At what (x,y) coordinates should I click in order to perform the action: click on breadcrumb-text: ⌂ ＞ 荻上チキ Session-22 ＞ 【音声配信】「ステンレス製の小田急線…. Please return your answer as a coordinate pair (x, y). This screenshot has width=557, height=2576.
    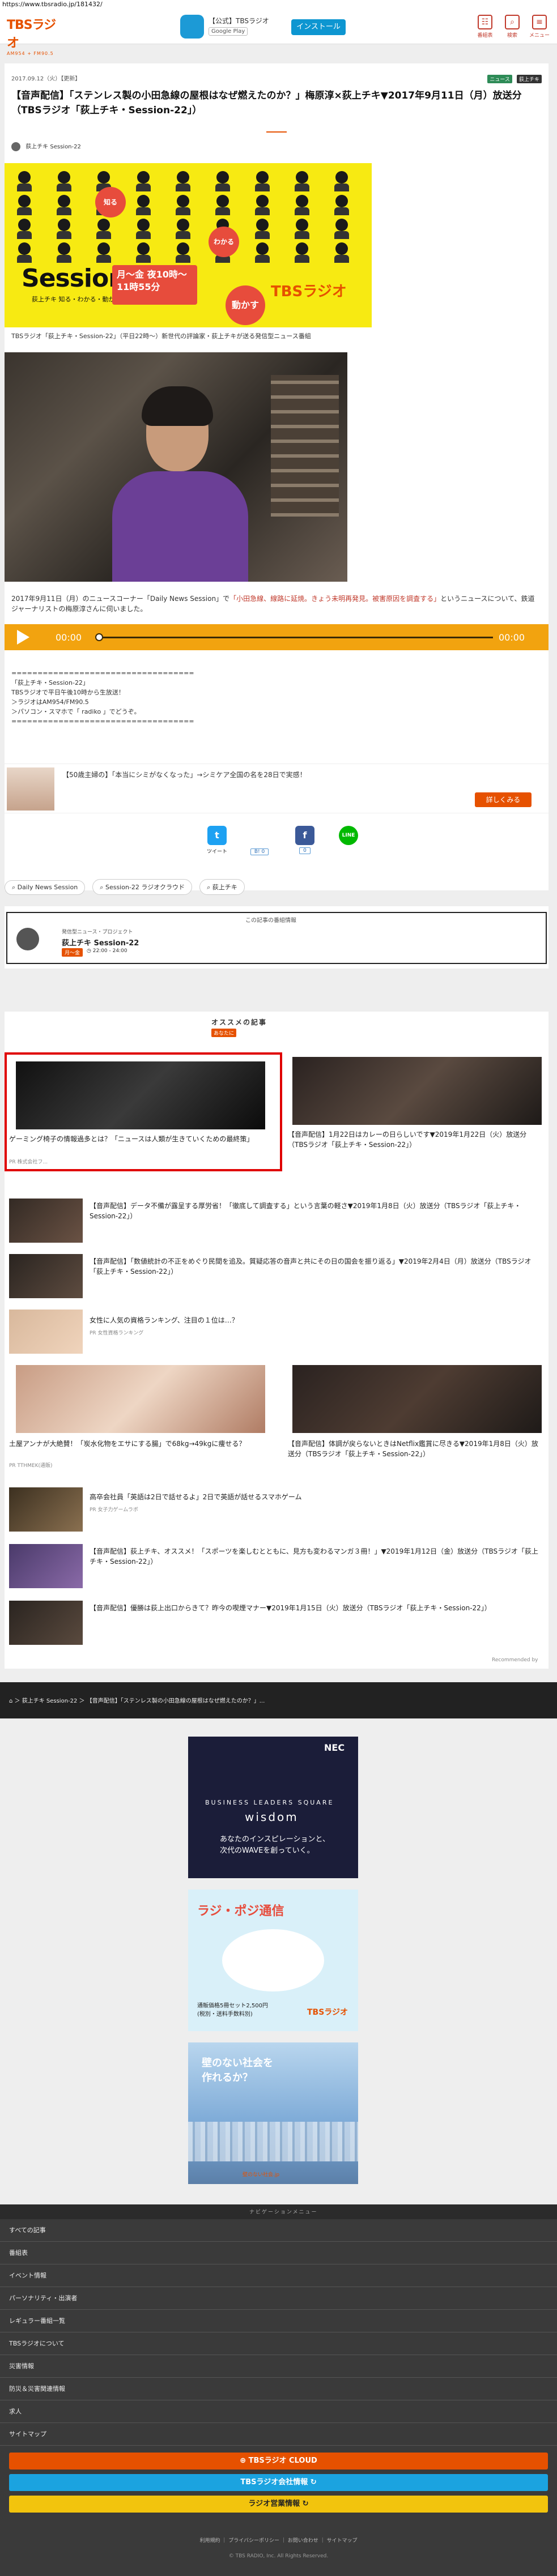
    Looking at the image, I should click on (137, 1700).